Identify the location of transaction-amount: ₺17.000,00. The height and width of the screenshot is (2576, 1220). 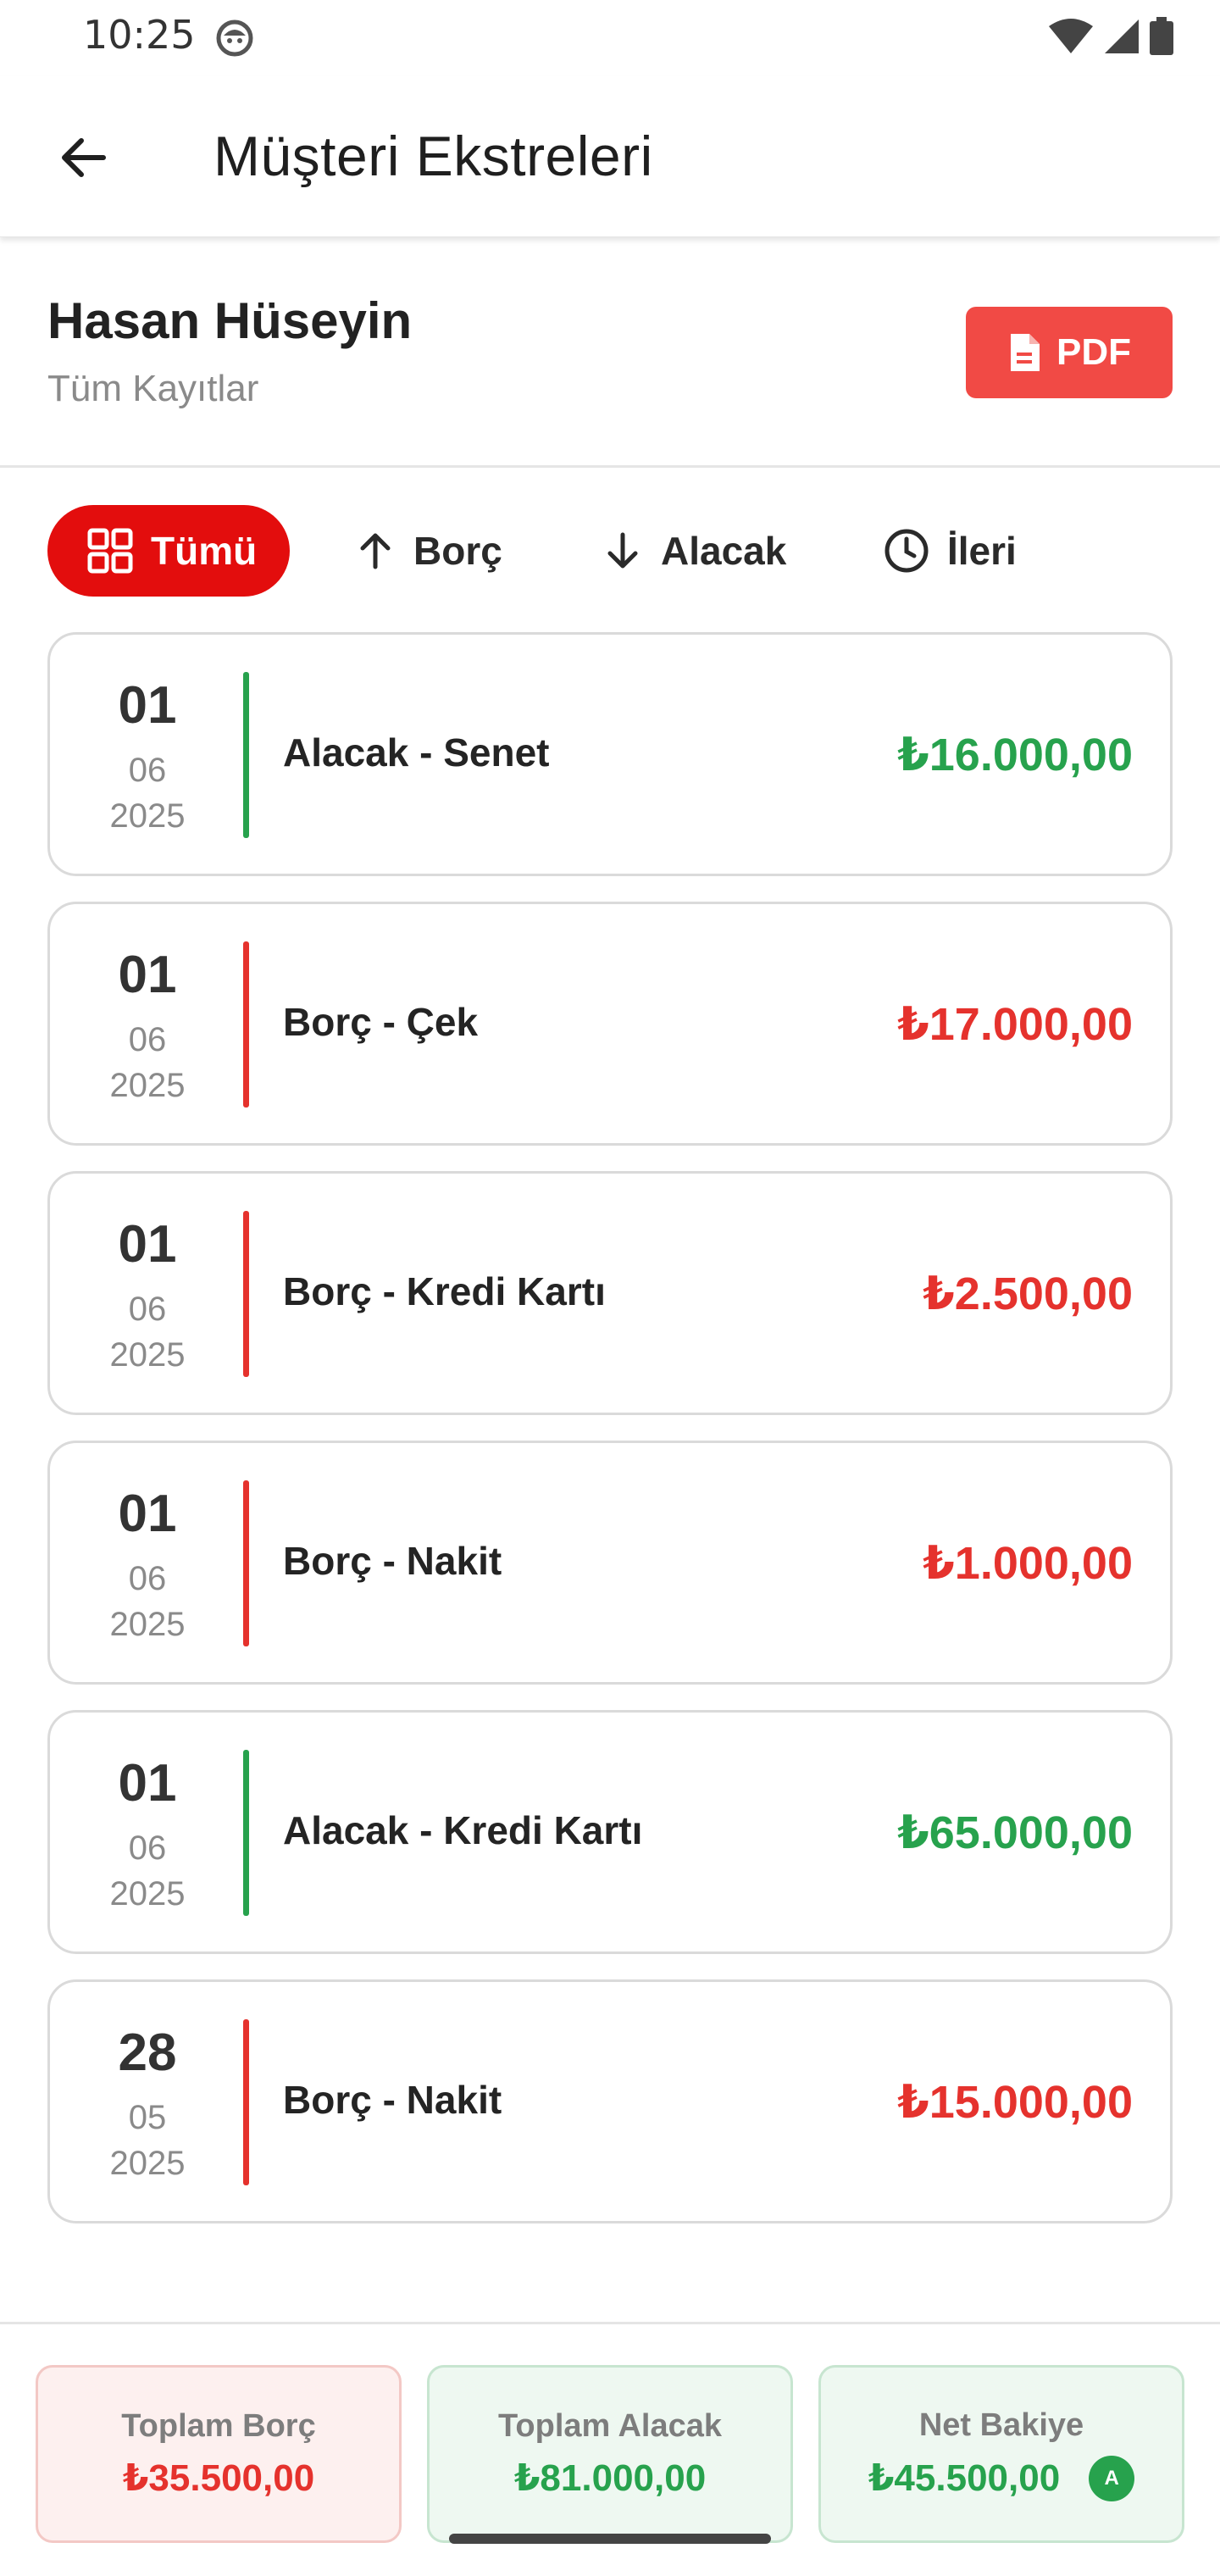
(1015, 1024).